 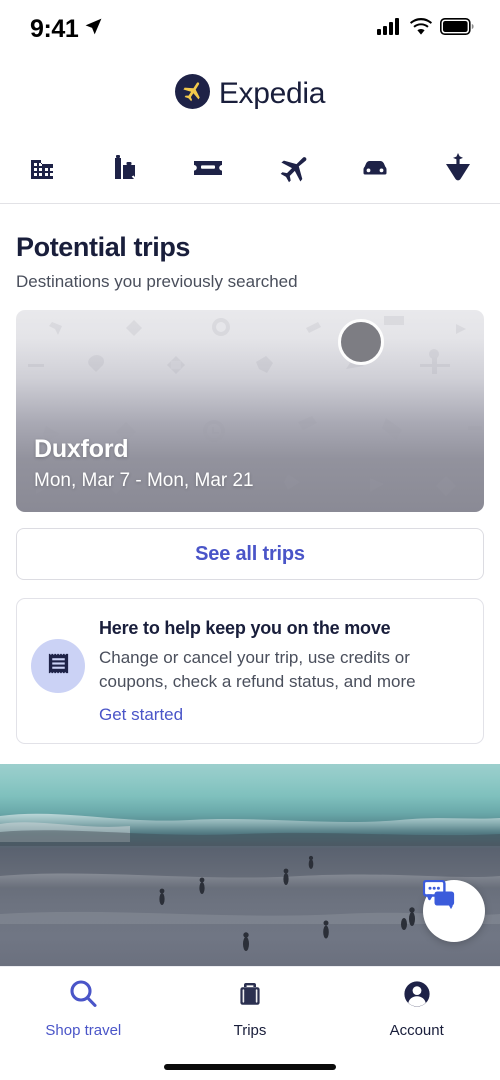 I want to click on tab-account: Account, so click(x=416, y=1008).